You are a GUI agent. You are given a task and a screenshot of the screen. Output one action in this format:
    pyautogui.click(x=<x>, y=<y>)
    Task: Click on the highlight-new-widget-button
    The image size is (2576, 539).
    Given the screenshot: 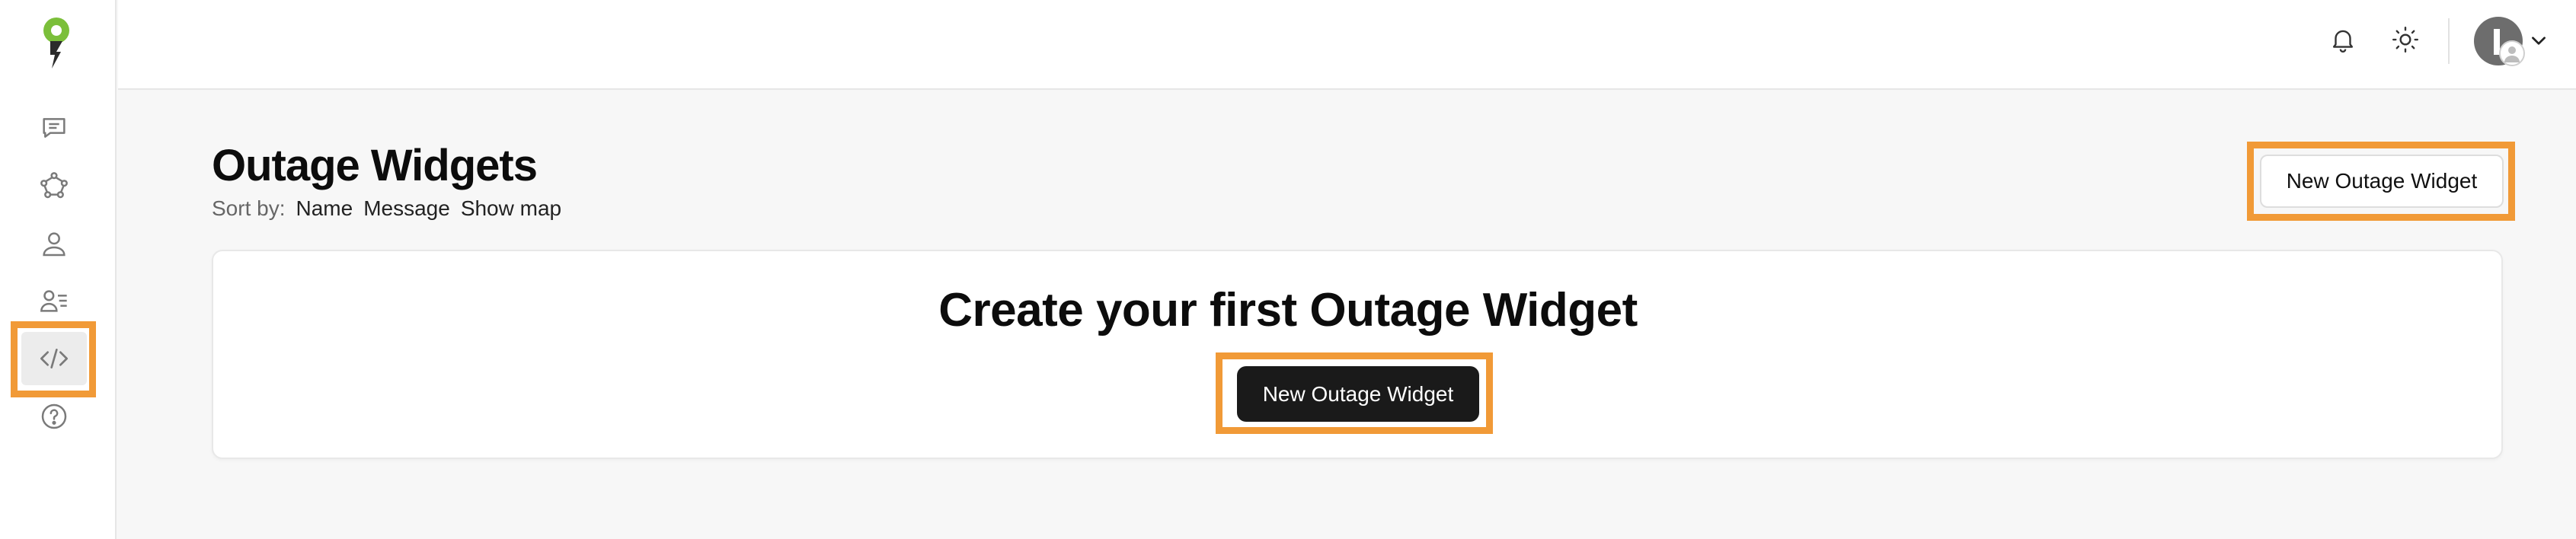 What is the action you would take?
    pyautogui.click(x=2381, y=181)
    